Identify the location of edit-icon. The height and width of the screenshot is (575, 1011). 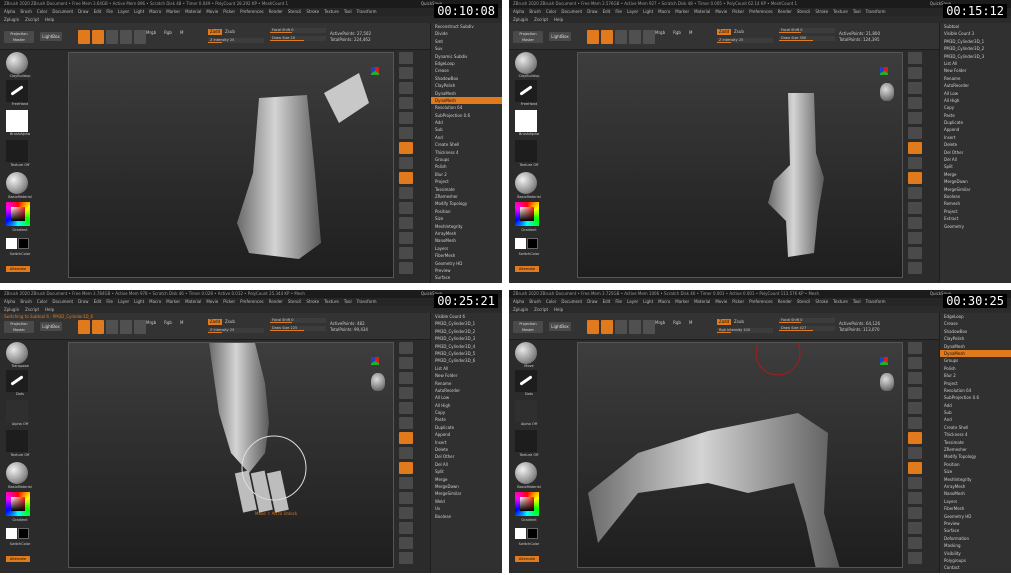
(84, 37).